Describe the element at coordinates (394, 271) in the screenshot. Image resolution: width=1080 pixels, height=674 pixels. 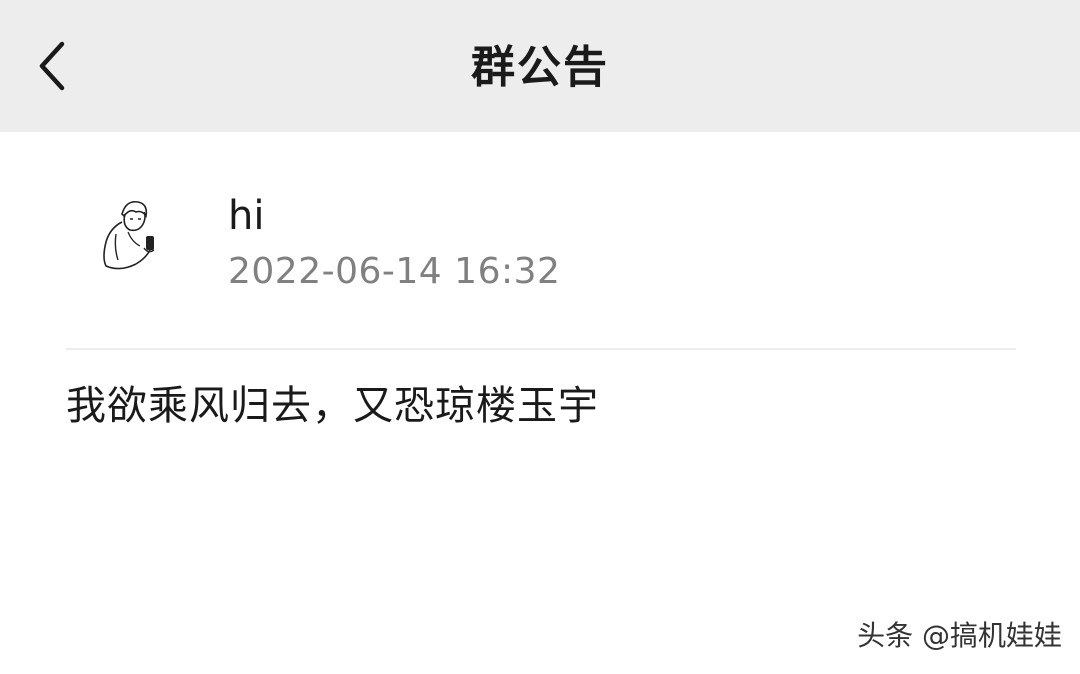
I see `post-timestamp: 2022-06-14 16:32` at that location.